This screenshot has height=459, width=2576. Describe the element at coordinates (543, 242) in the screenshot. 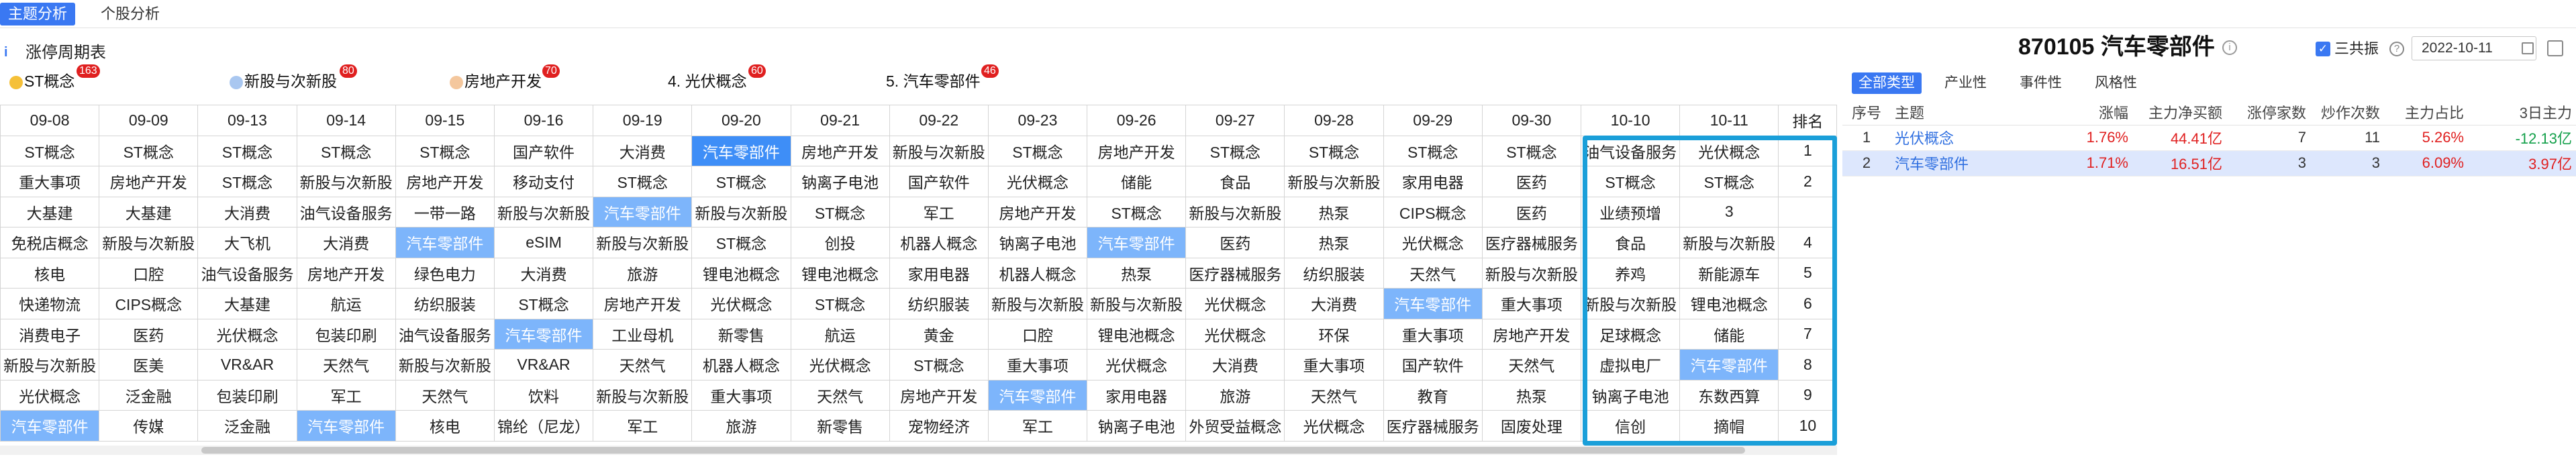

I see `theme-cell: eSIM` at that location.